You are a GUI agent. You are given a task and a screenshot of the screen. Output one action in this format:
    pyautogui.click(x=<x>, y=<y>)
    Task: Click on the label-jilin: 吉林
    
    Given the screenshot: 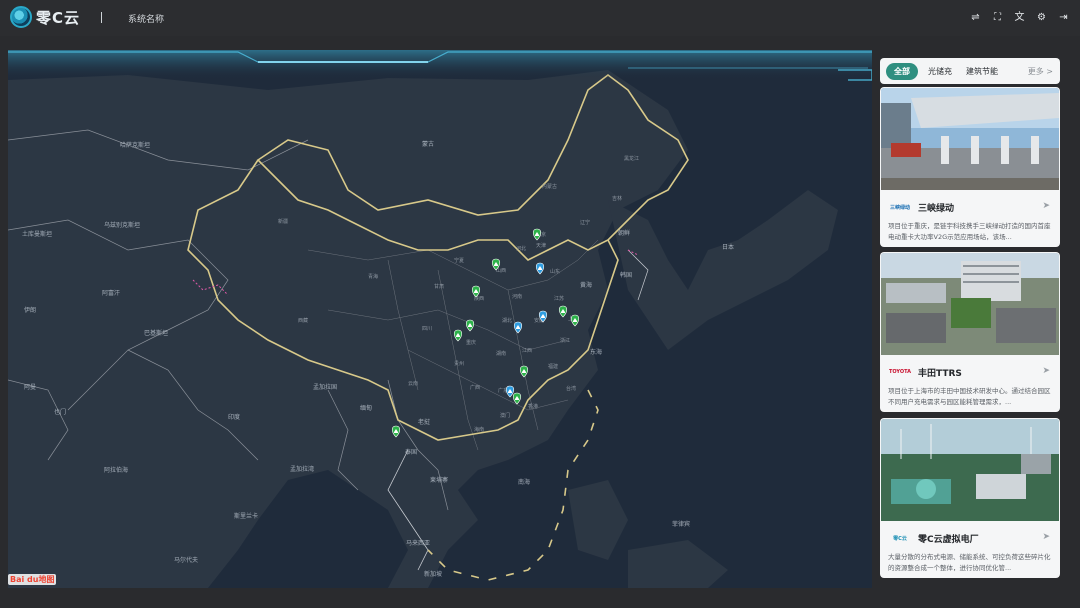 What is the action you would take?
    pyautogui.click(x=617, y=198)
    